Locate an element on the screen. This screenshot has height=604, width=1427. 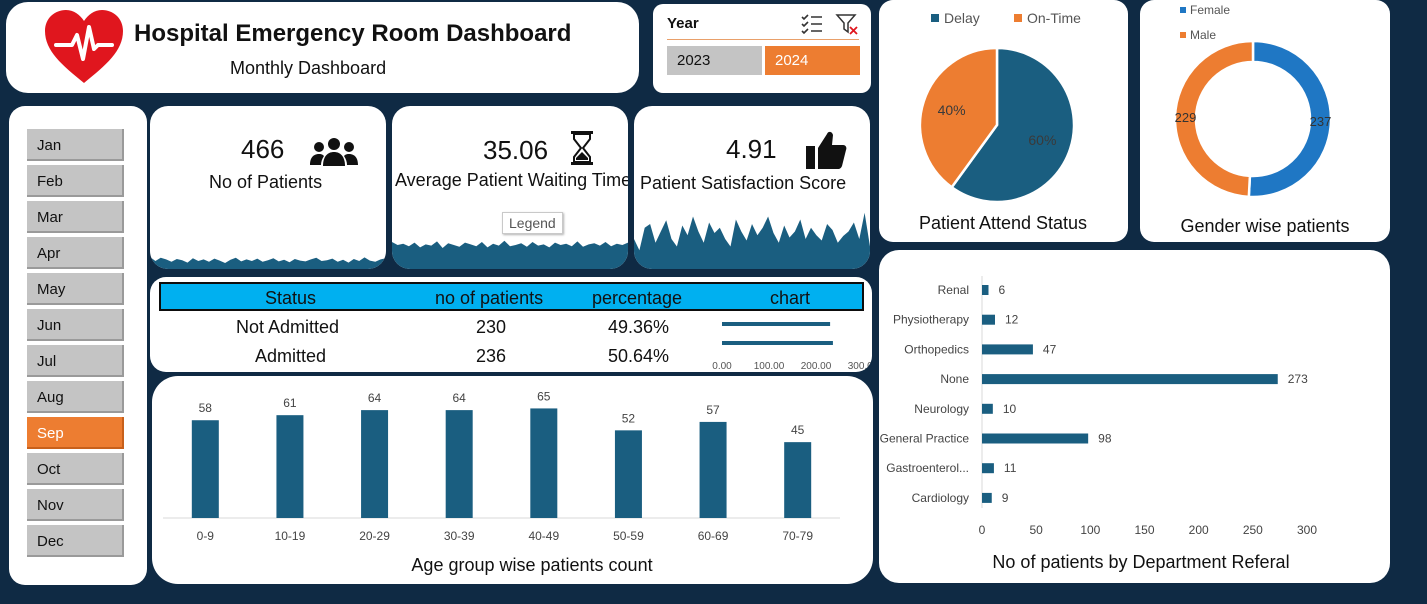
age-category-label: 70-79 is located at coordinates (797, 536).